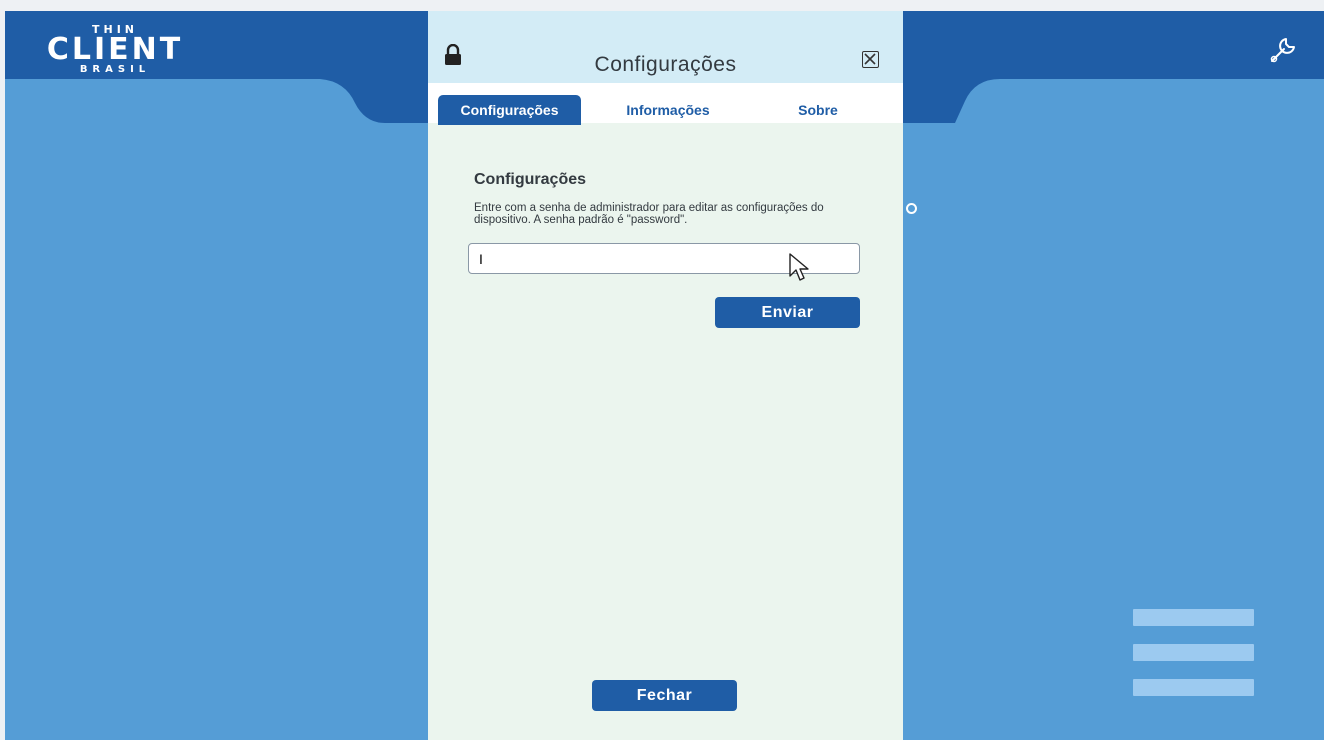 This screenshot has width=1324, height=740. I want to click on tab-bar: Configurações Informações Sobre, so click(665, 104).